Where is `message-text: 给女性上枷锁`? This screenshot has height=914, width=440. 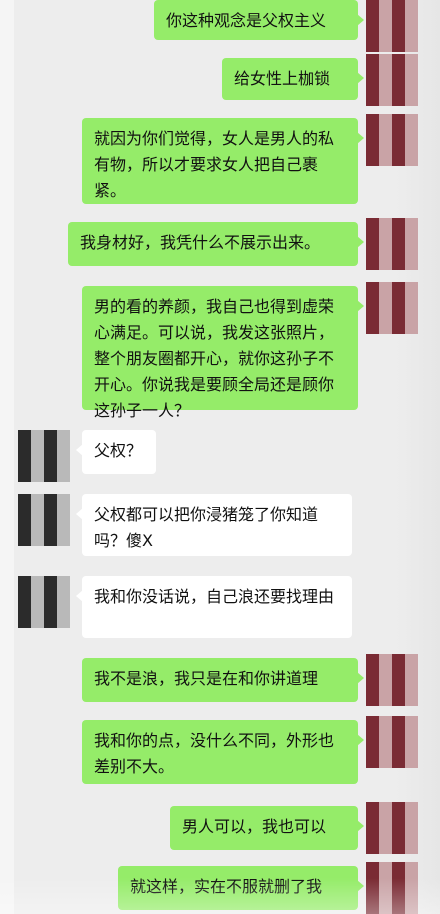
message-text: 给女性上枷锁 is located at coordinates (282, 78).